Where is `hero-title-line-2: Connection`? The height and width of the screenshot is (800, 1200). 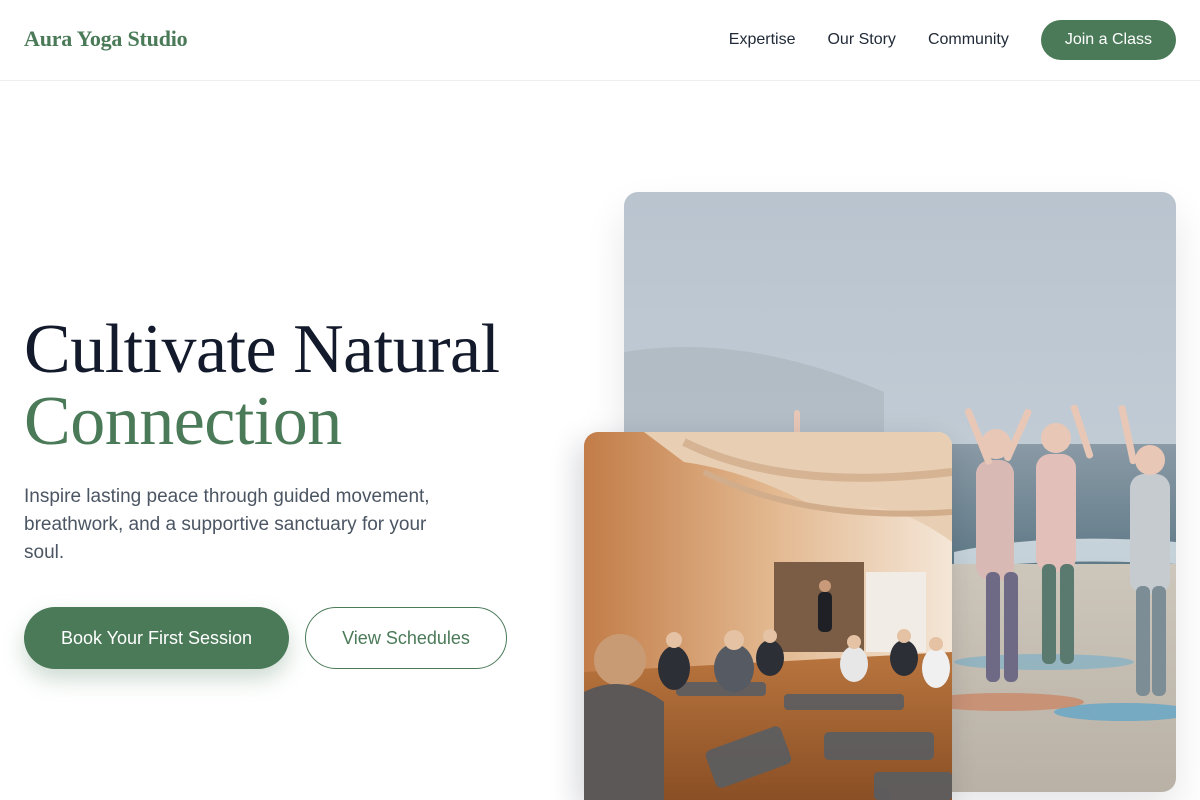 hero-title-line-2: Connection is located at coordinates (183, 421).